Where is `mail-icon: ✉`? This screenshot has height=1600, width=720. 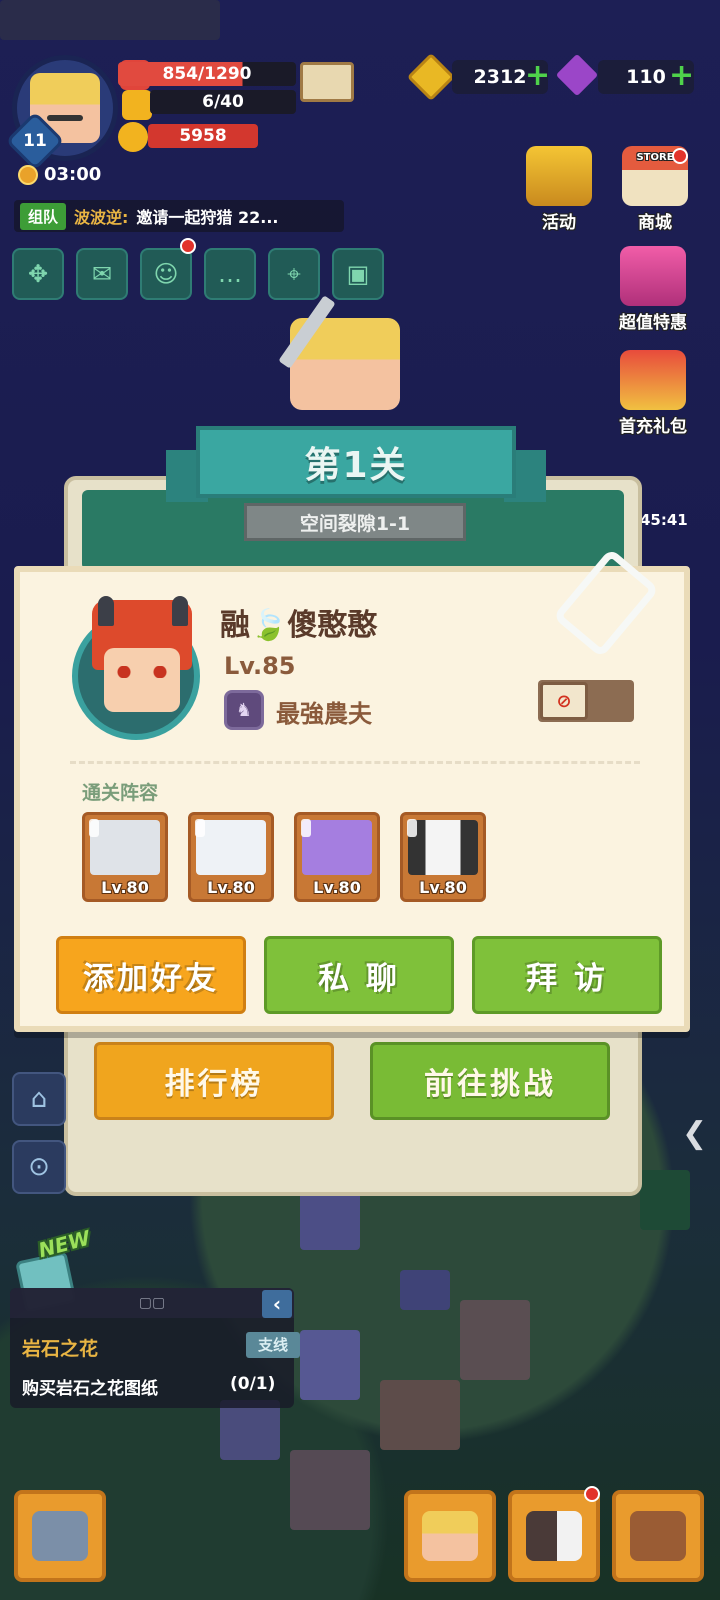
mail-icon: ✉ is located at coordinates (102, 274).